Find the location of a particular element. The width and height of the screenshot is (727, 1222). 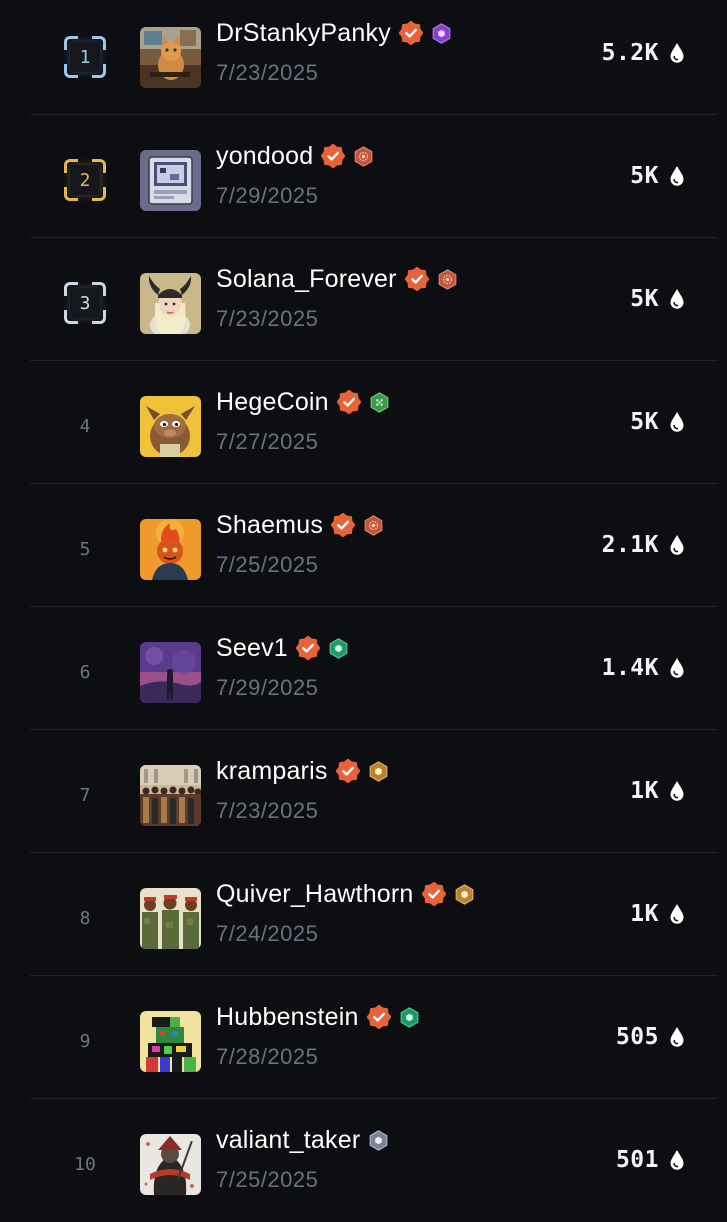

join-date: 7/27/2025 is located at coordinates (267, 441).